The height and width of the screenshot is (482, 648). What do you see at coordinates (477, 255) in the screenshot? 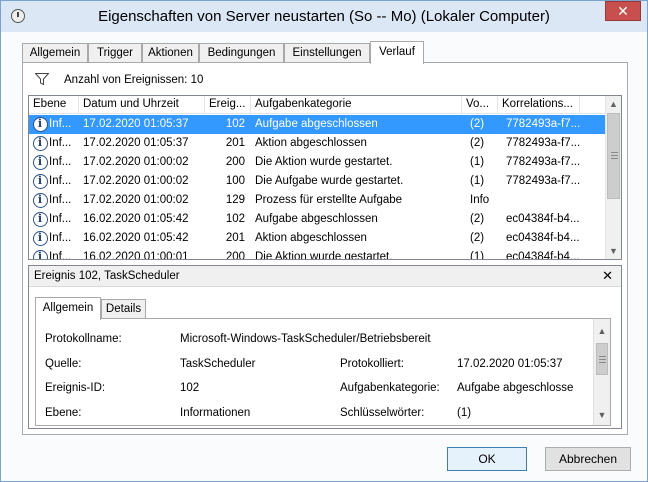
I see `cell-version: (1)` at bounding box center [477, 255].